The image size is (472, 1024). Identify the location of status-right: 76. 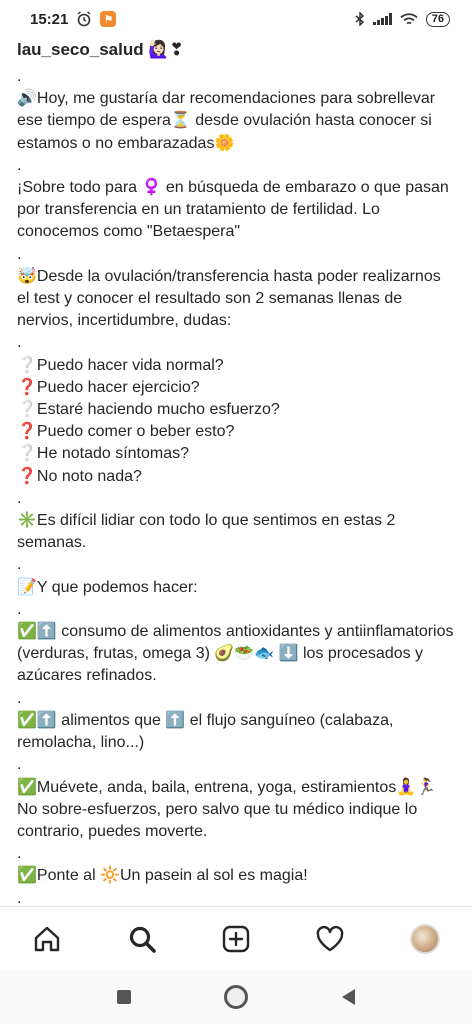
(402, 19).